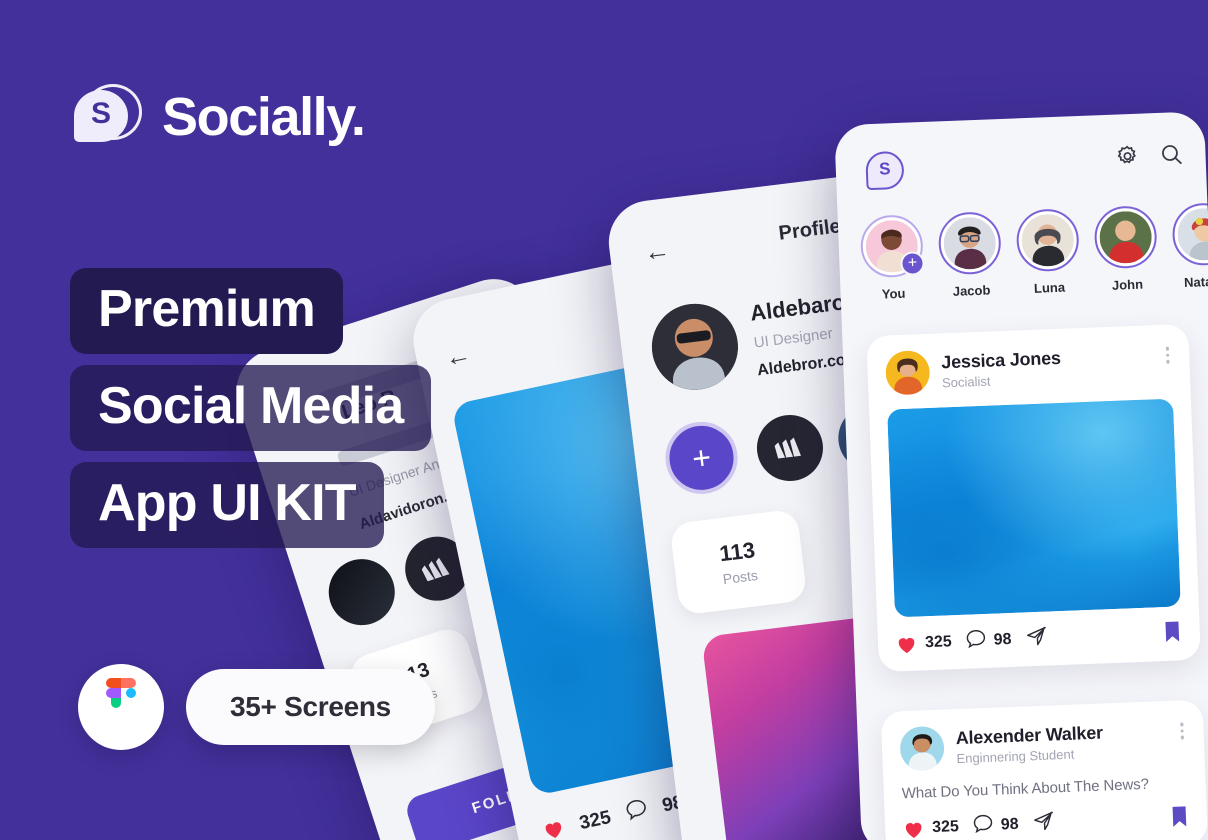 This screenshot has height=840, width=1208. Describe the element at coordinates (1171, 157) in the screenshot. I see `search-icon` at that location.